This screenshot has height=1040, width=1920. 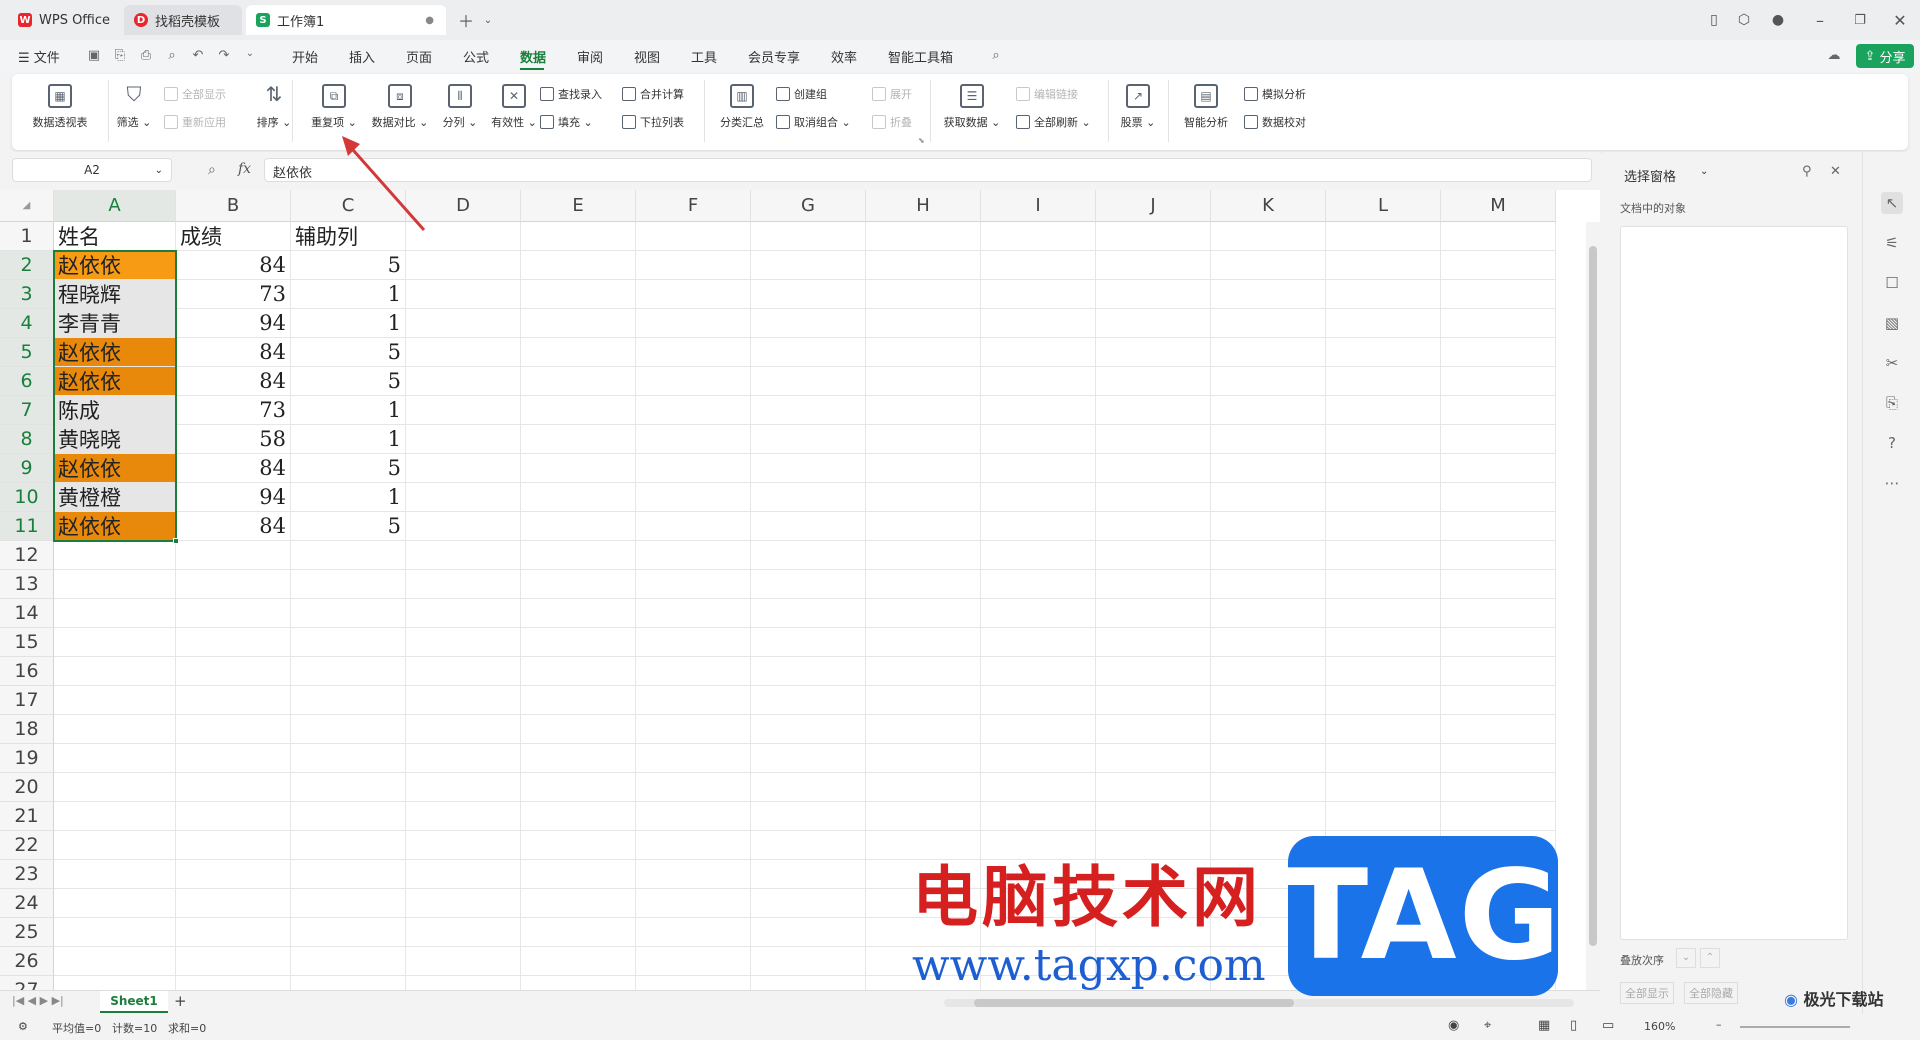 I want to click on row-header-14: 14, so click(x=27, y=613).